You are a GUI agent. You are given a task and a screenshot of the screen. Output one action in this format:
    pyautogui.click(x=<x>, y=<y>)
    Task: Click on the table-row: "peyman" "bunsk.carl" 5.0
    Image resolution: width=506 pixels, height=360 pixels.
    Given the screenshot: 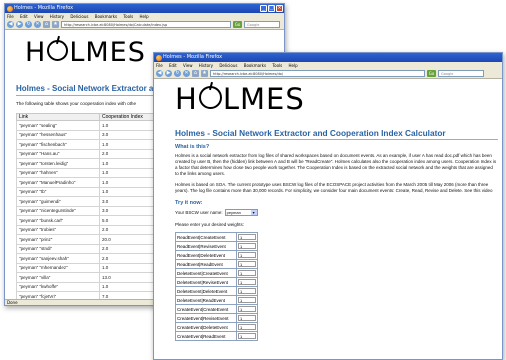 What is the action you would take?
    pyautogui.click(x=86, y=220)
    